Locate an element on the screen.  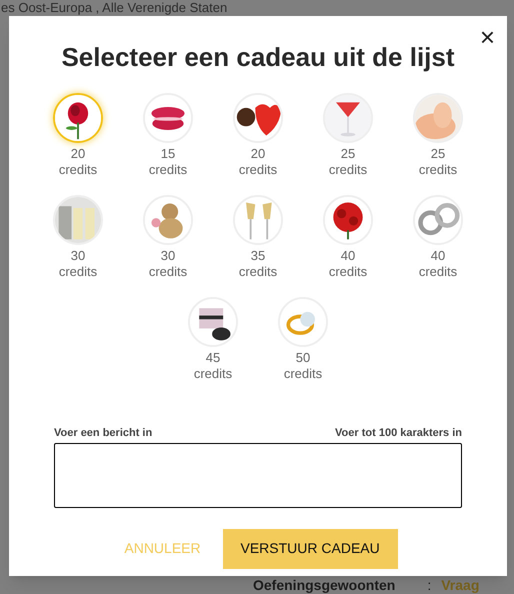
limit-label: Voer tot 100 karakters in is located at coordinates (398, 433).